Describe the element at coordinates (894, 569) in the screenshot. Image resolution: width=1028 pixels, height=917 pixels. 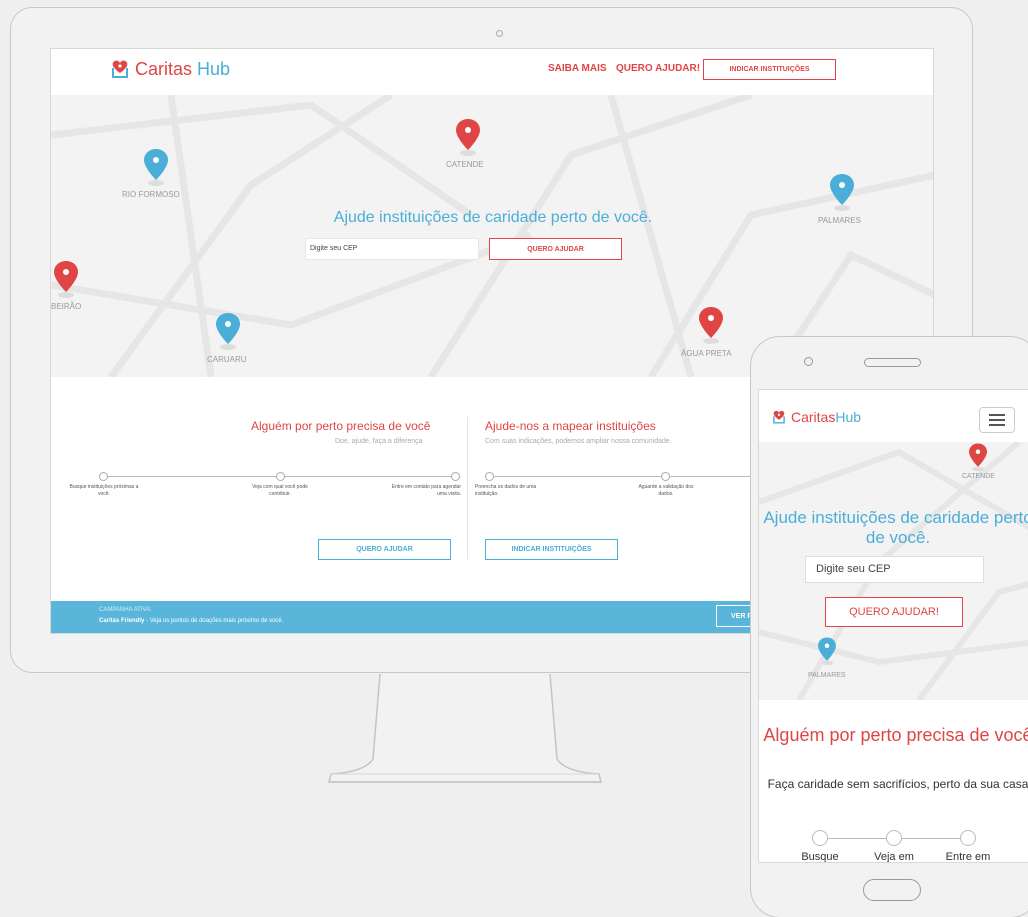
I see `mobile-cep-input: Digite seu CEP` at that location.